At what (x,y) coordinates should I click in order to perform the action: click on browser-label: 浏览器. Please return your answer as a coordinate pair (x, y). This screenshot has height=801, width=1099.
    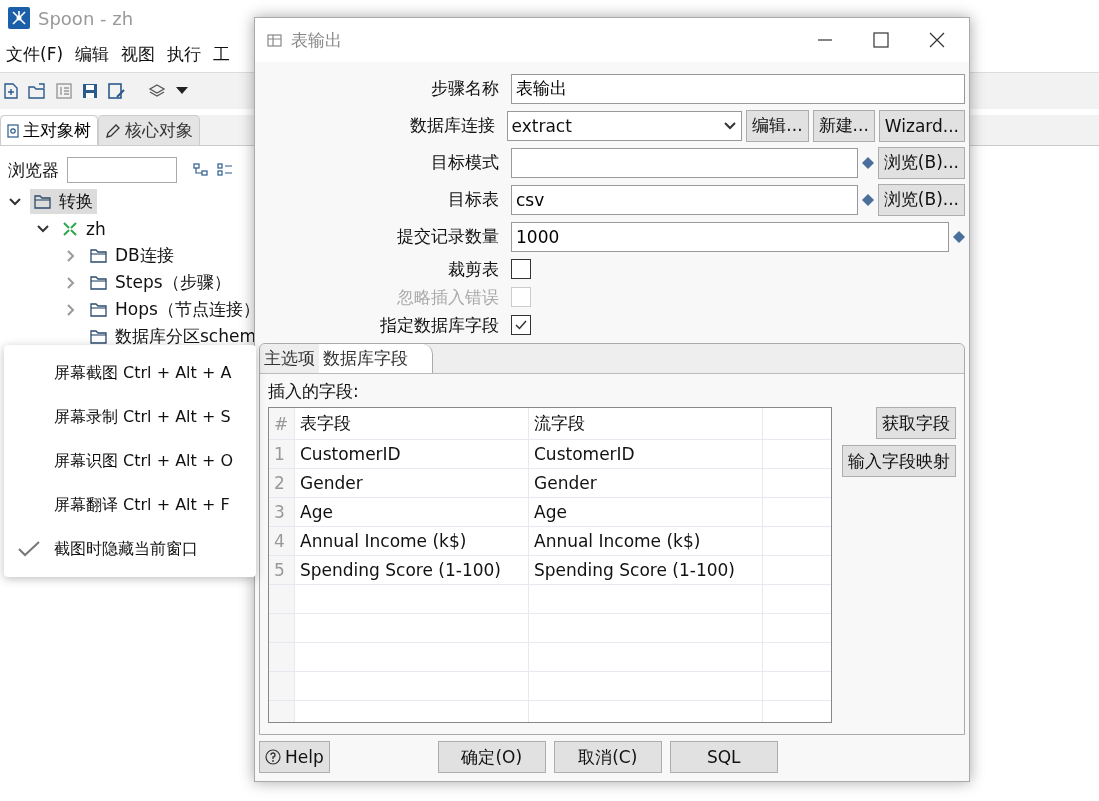
    Looking at the image, I should click on (33, 170).